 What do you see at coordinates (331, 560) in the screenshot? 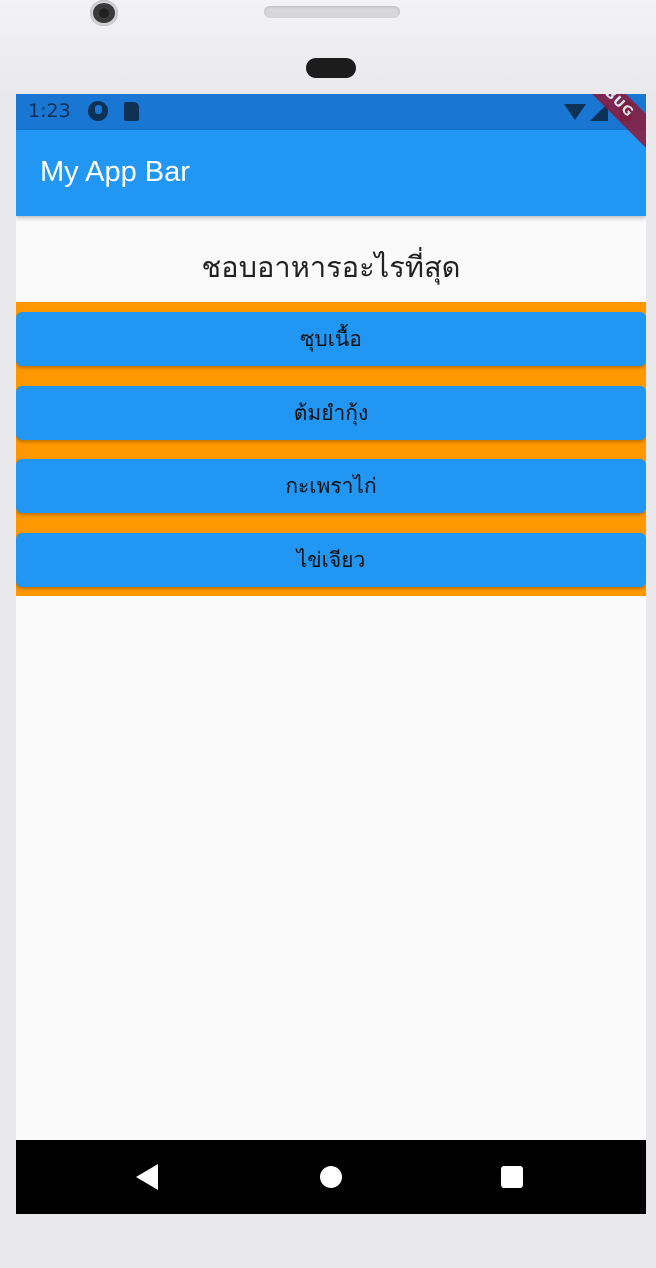
I see `answer-button-4: ไข่เจียว` at bounding box center [331, 560].